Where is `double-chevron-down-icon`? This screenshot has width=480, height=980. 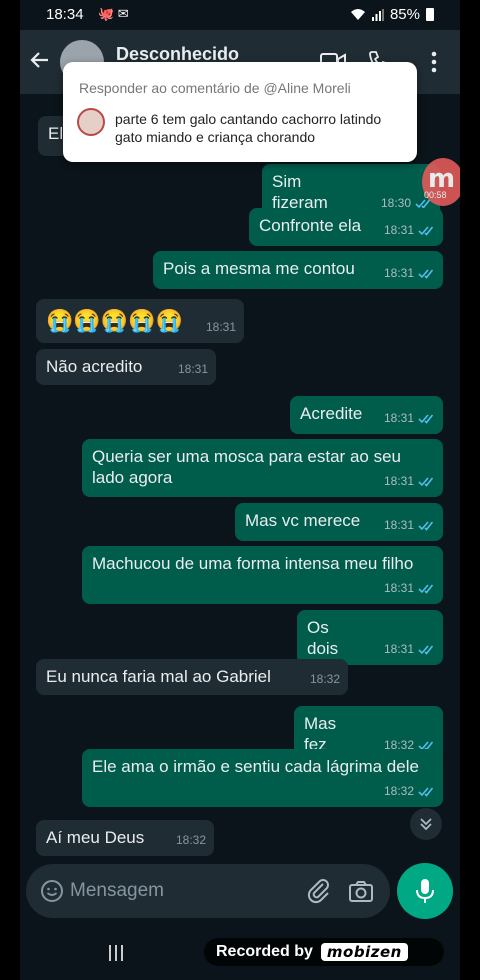 double-chevron-down-icon is located at coordinates (426, 824).